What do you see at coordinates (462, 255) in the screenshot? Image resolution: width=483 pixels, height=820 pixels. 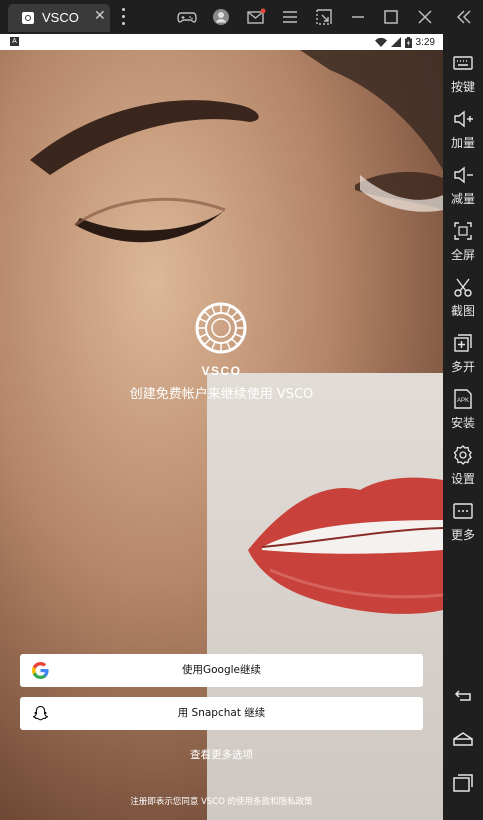 I see `sidebar-label: 全屏` at bounding box center [462, 255].